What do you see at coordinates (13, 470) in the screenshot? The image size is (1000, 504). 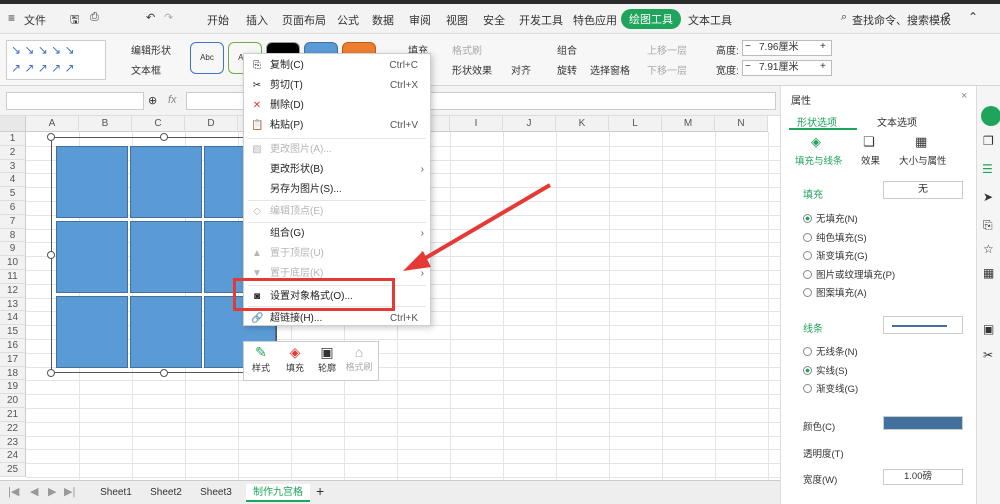 I see `row-header: 25` at bounding box center [13, 470].